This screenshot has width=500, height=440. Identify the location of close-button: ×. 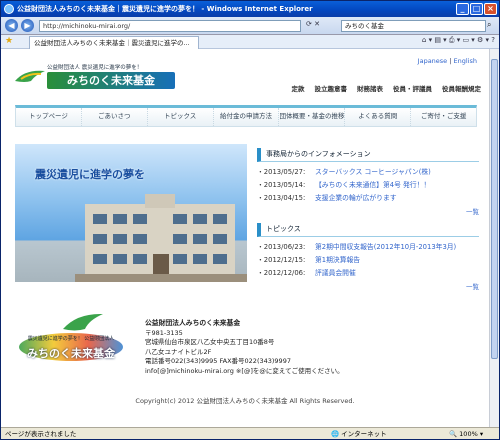
(490, 9).